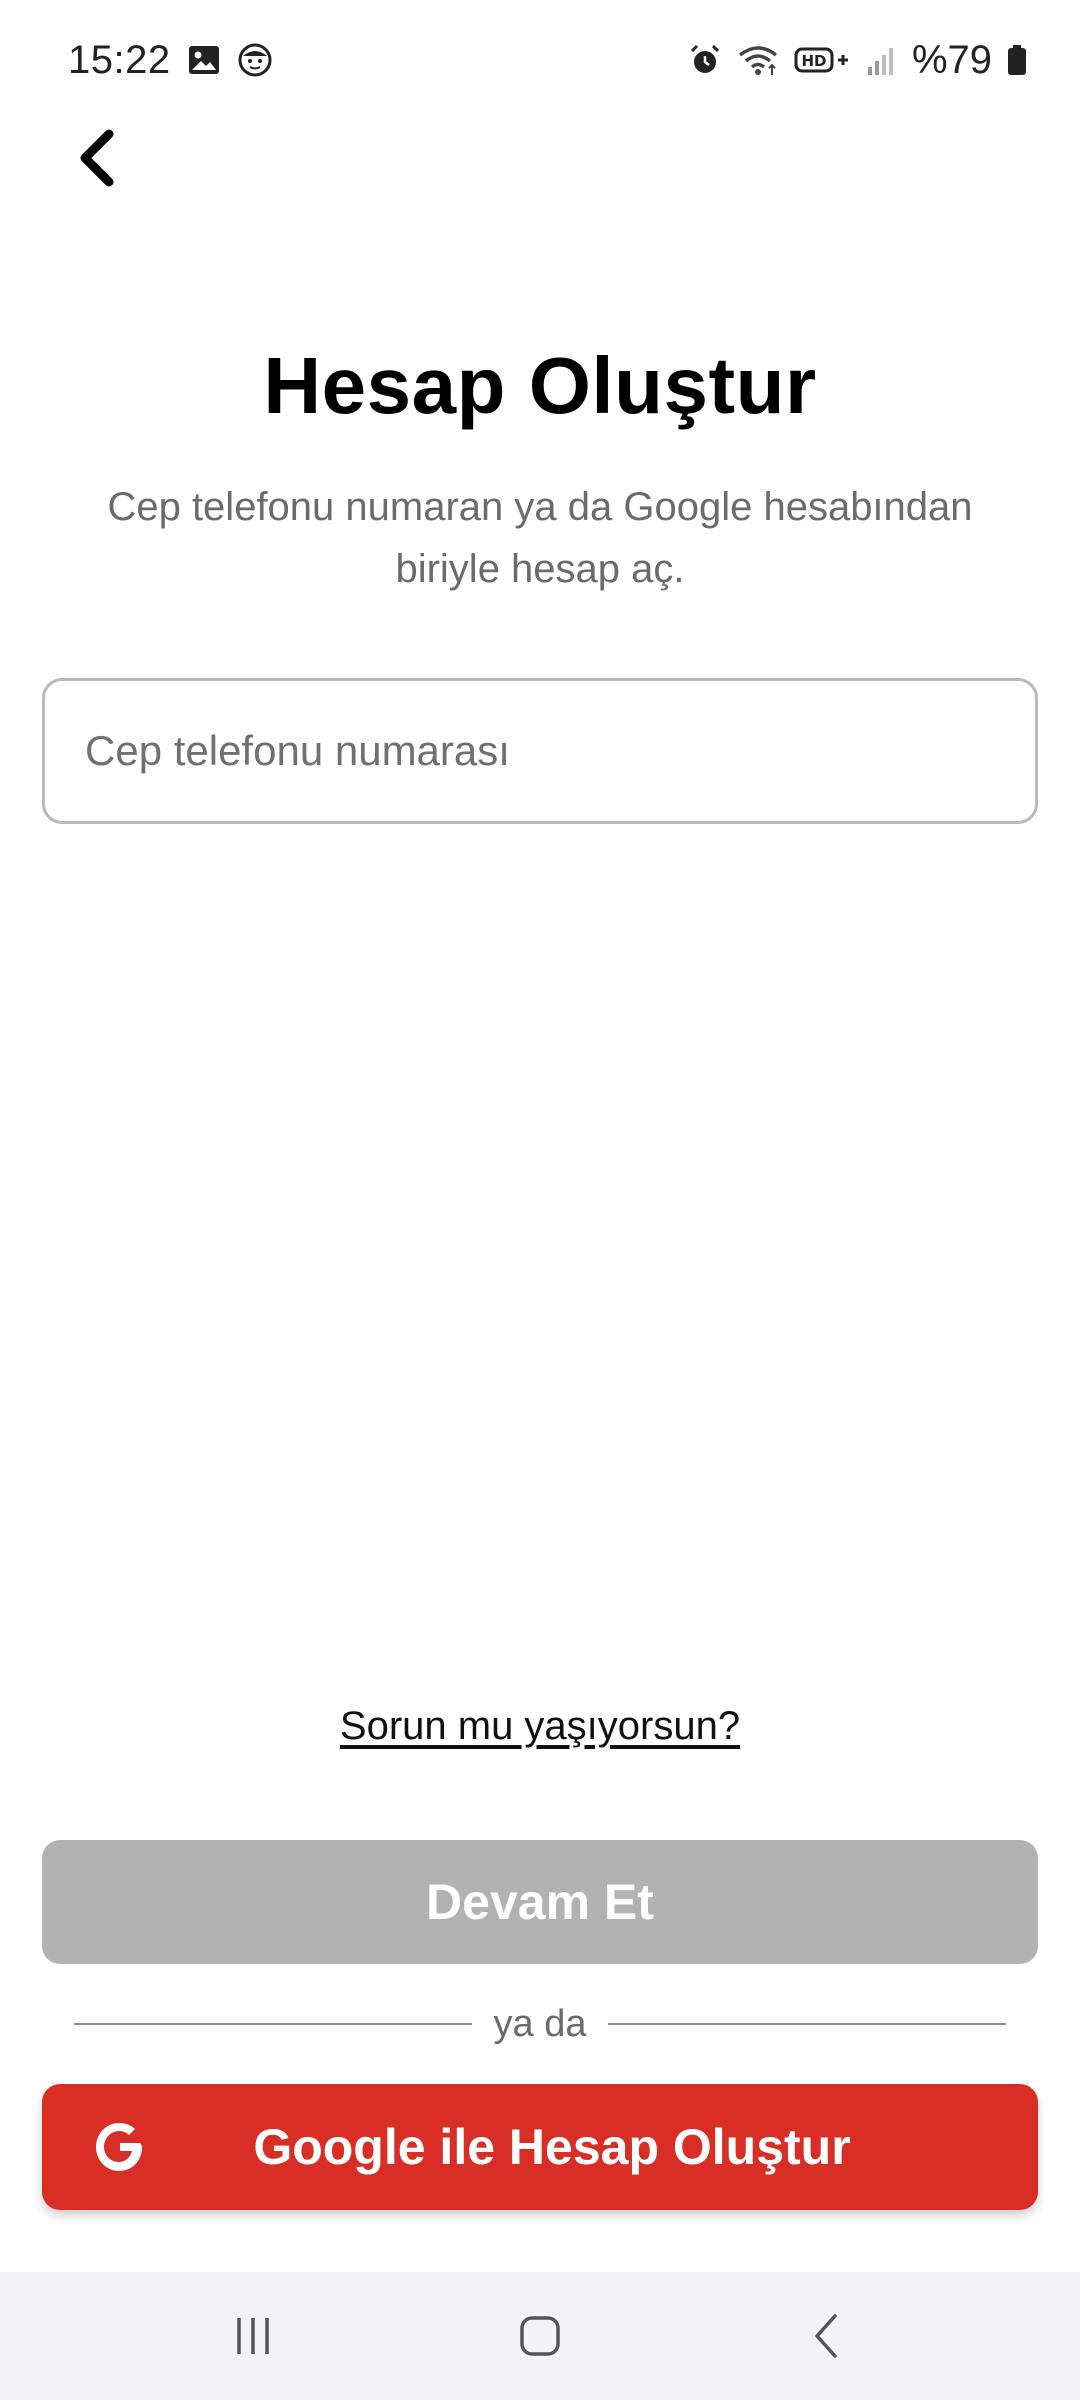  I want to click on google-button-label: Google ile Hesap Oluştur, so click(552, 2147).